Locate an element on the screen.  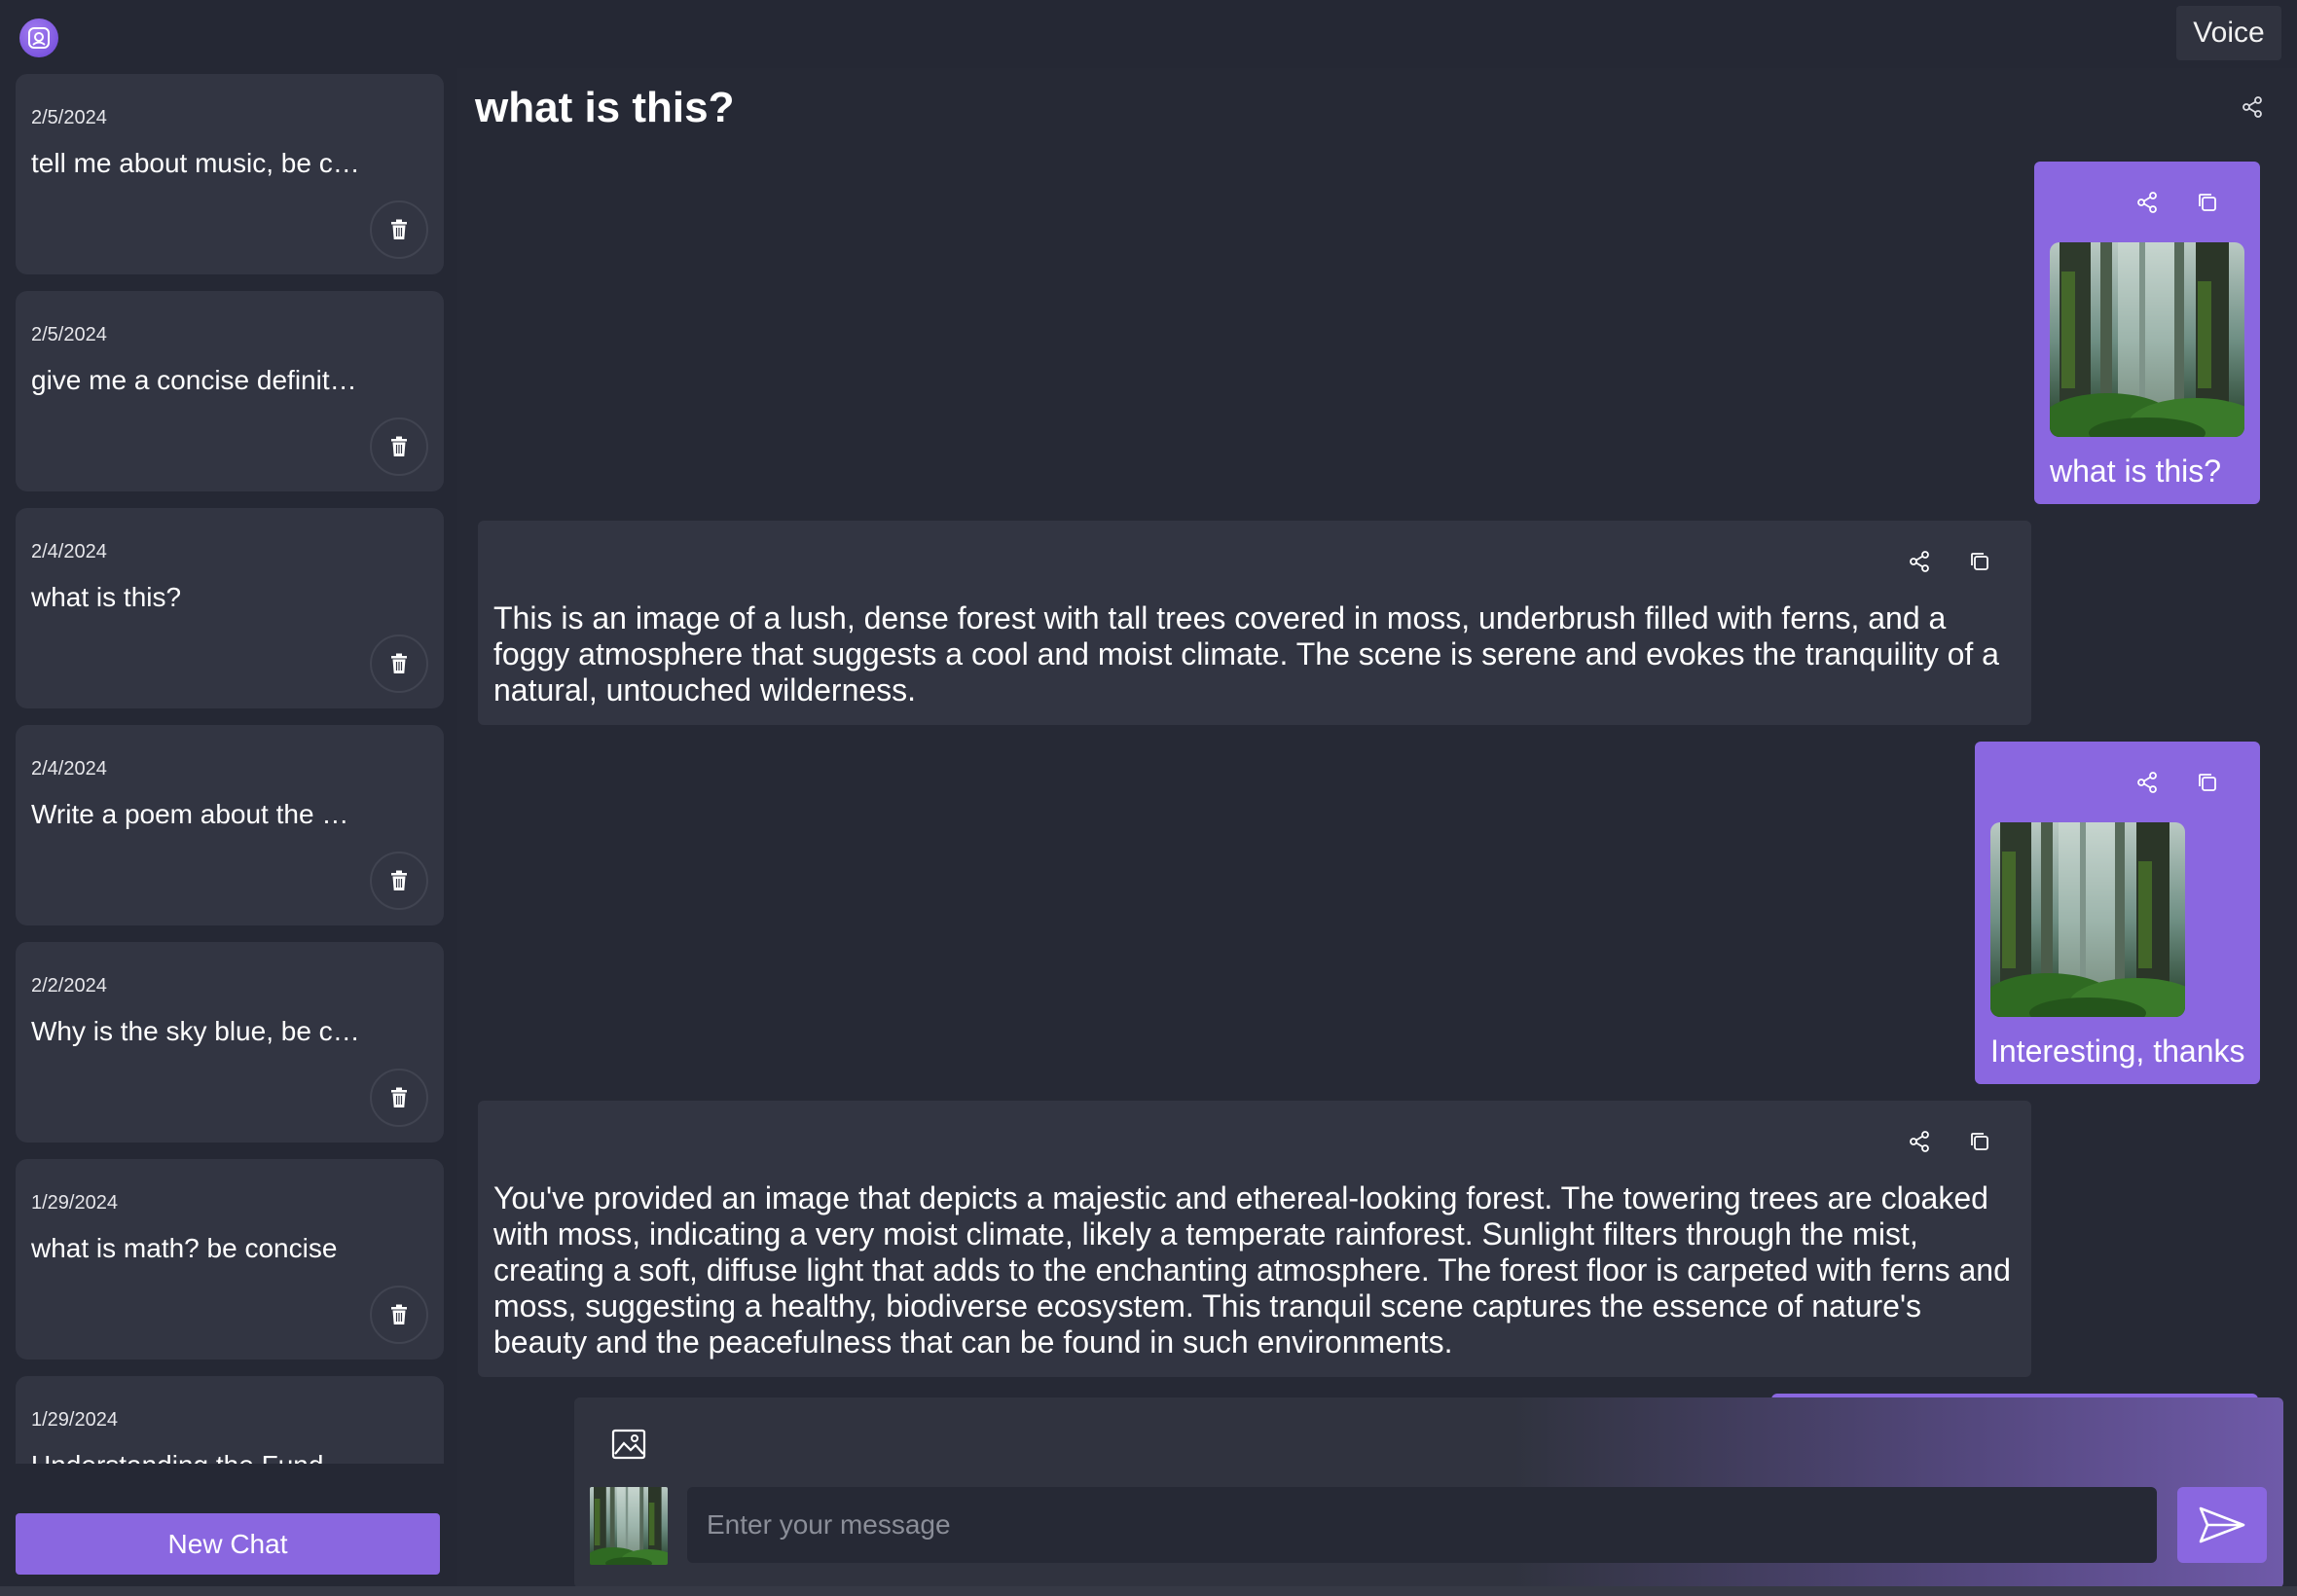
app-logo-icon is located at coordinates (38, 38).